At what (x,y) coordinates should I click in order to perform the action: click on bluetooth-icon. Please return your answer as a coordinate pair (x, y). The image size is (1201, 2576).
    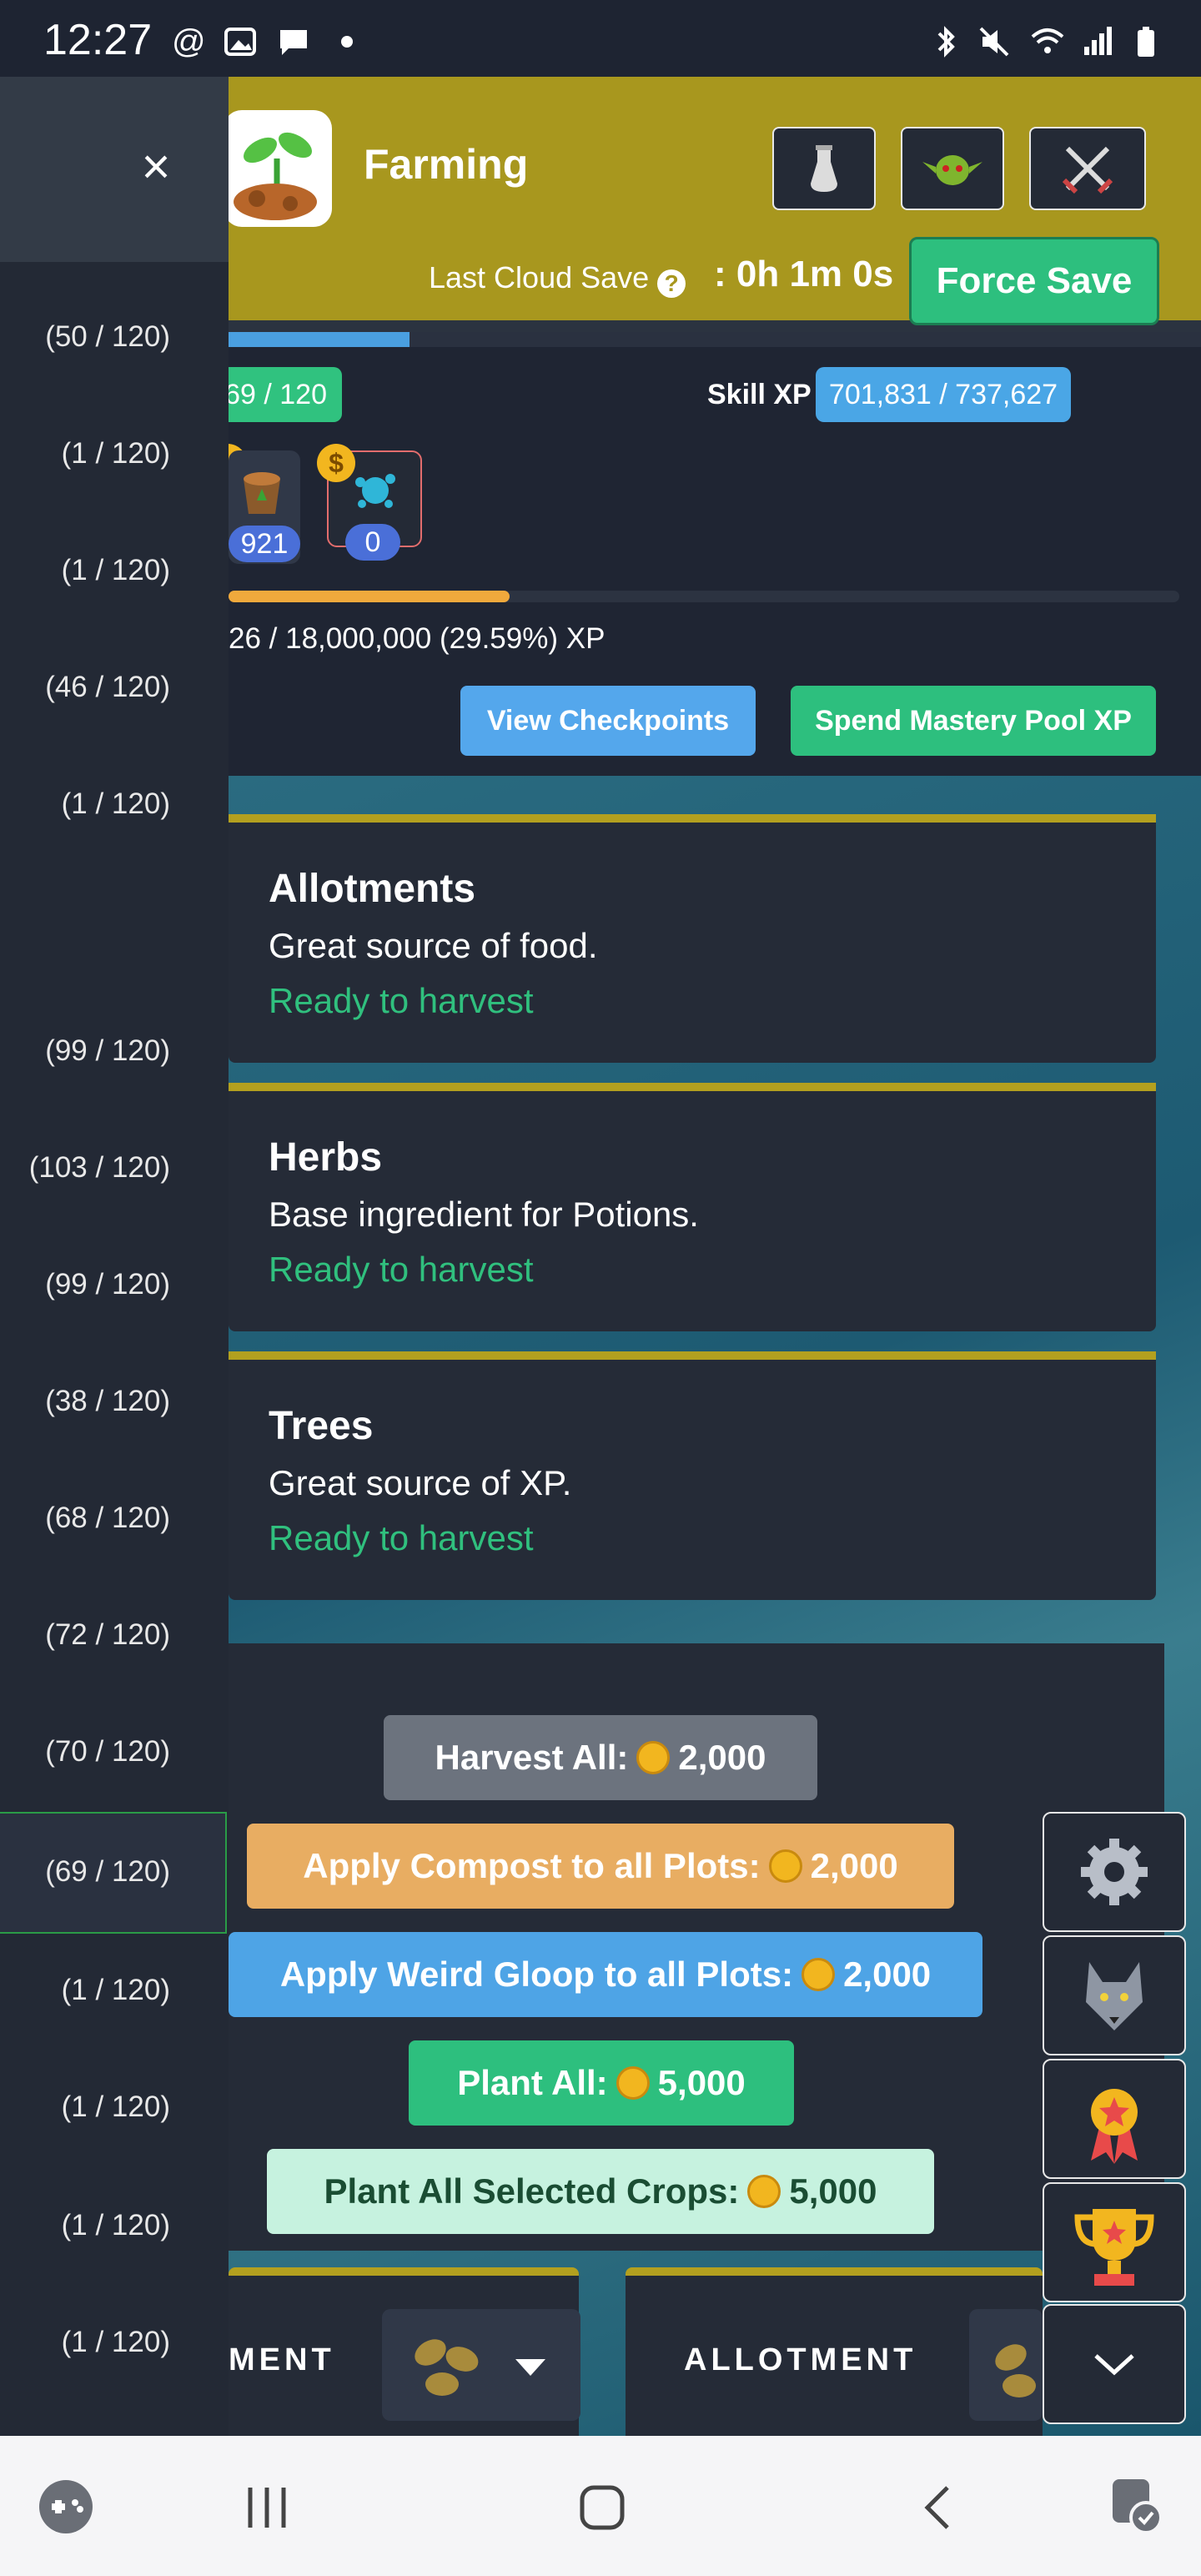
    Looking at the image, I should click on (946, 41).